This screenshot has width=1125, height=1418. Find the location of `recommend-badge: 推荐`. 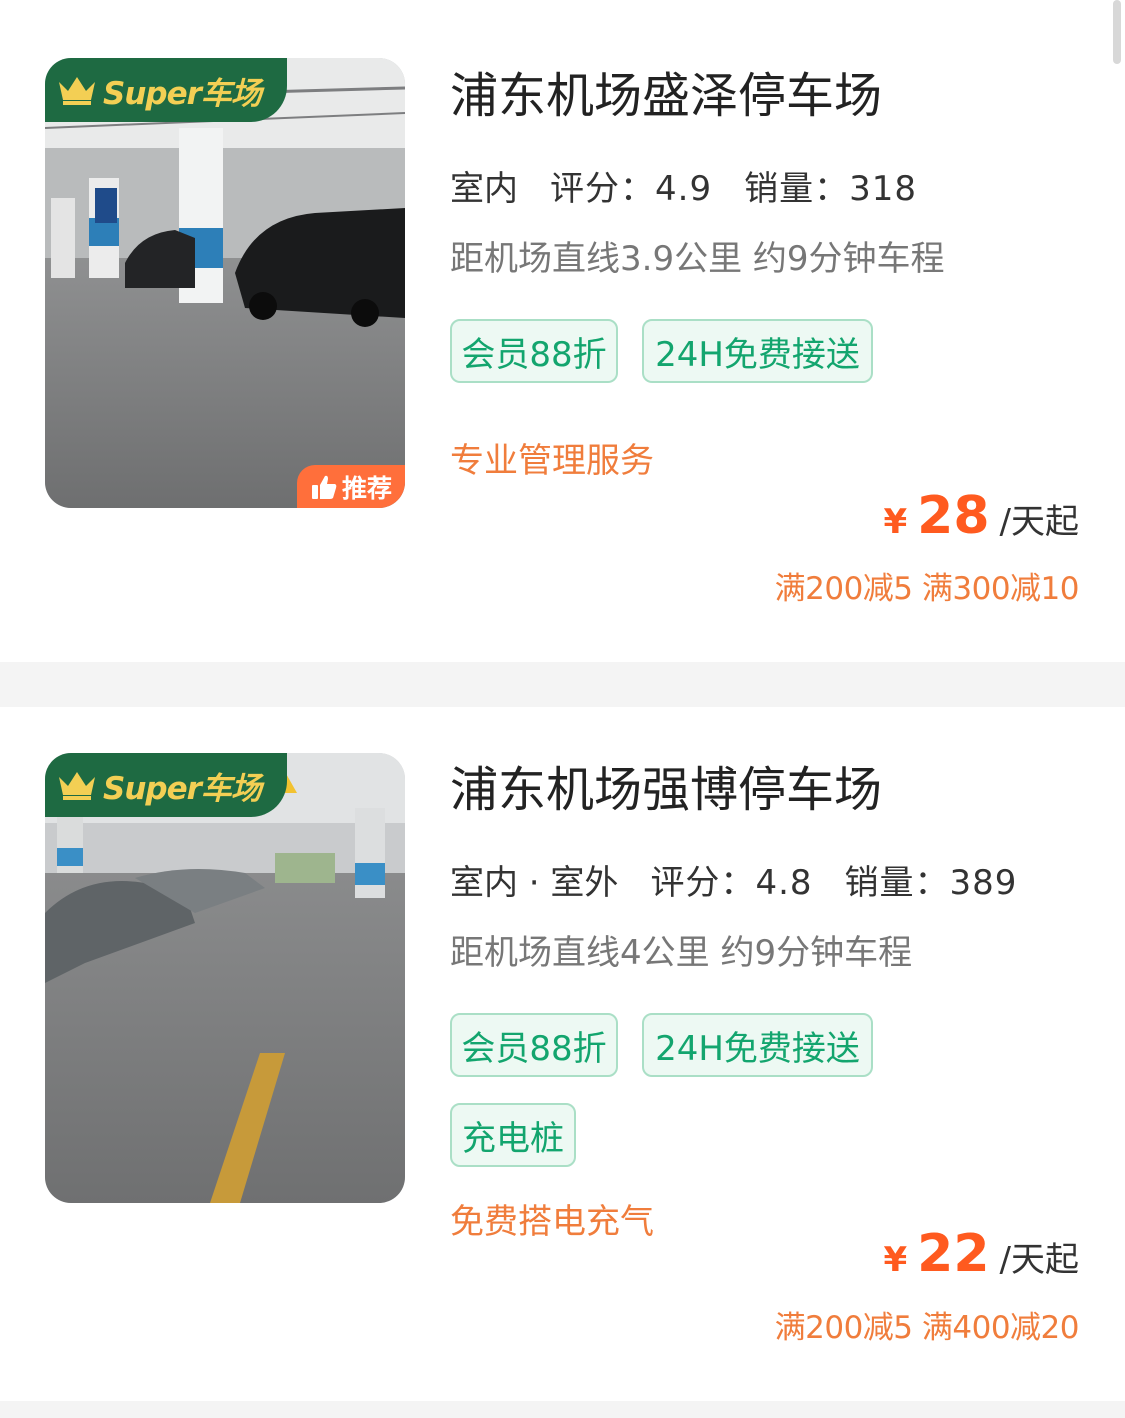

recommend-badge: 推荐 is located at coordinates (351, 486).